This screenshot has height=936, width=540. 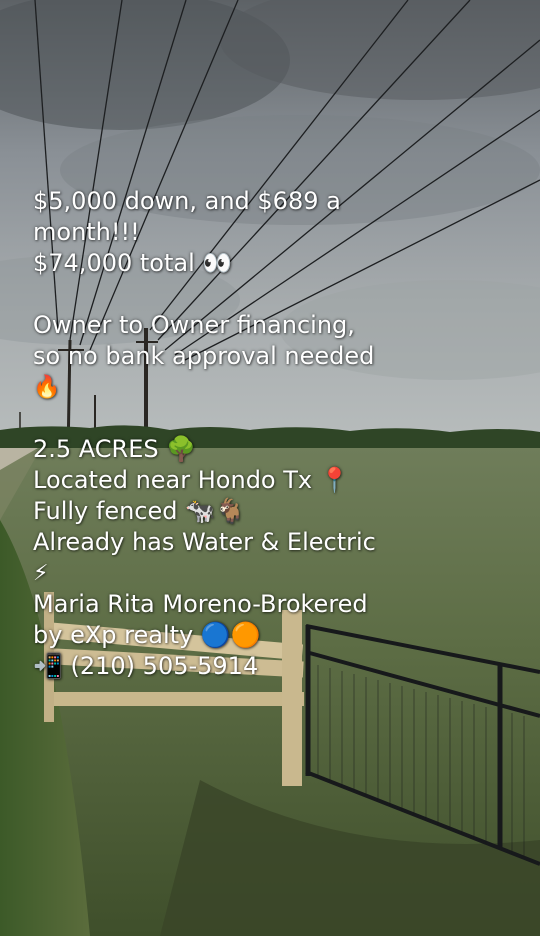 What do you see at coordinates (115, 449) in the screenshot?
I see `caption-acreage-line: 2.5 ACRES 🌳` at bounding box center [115, 449].